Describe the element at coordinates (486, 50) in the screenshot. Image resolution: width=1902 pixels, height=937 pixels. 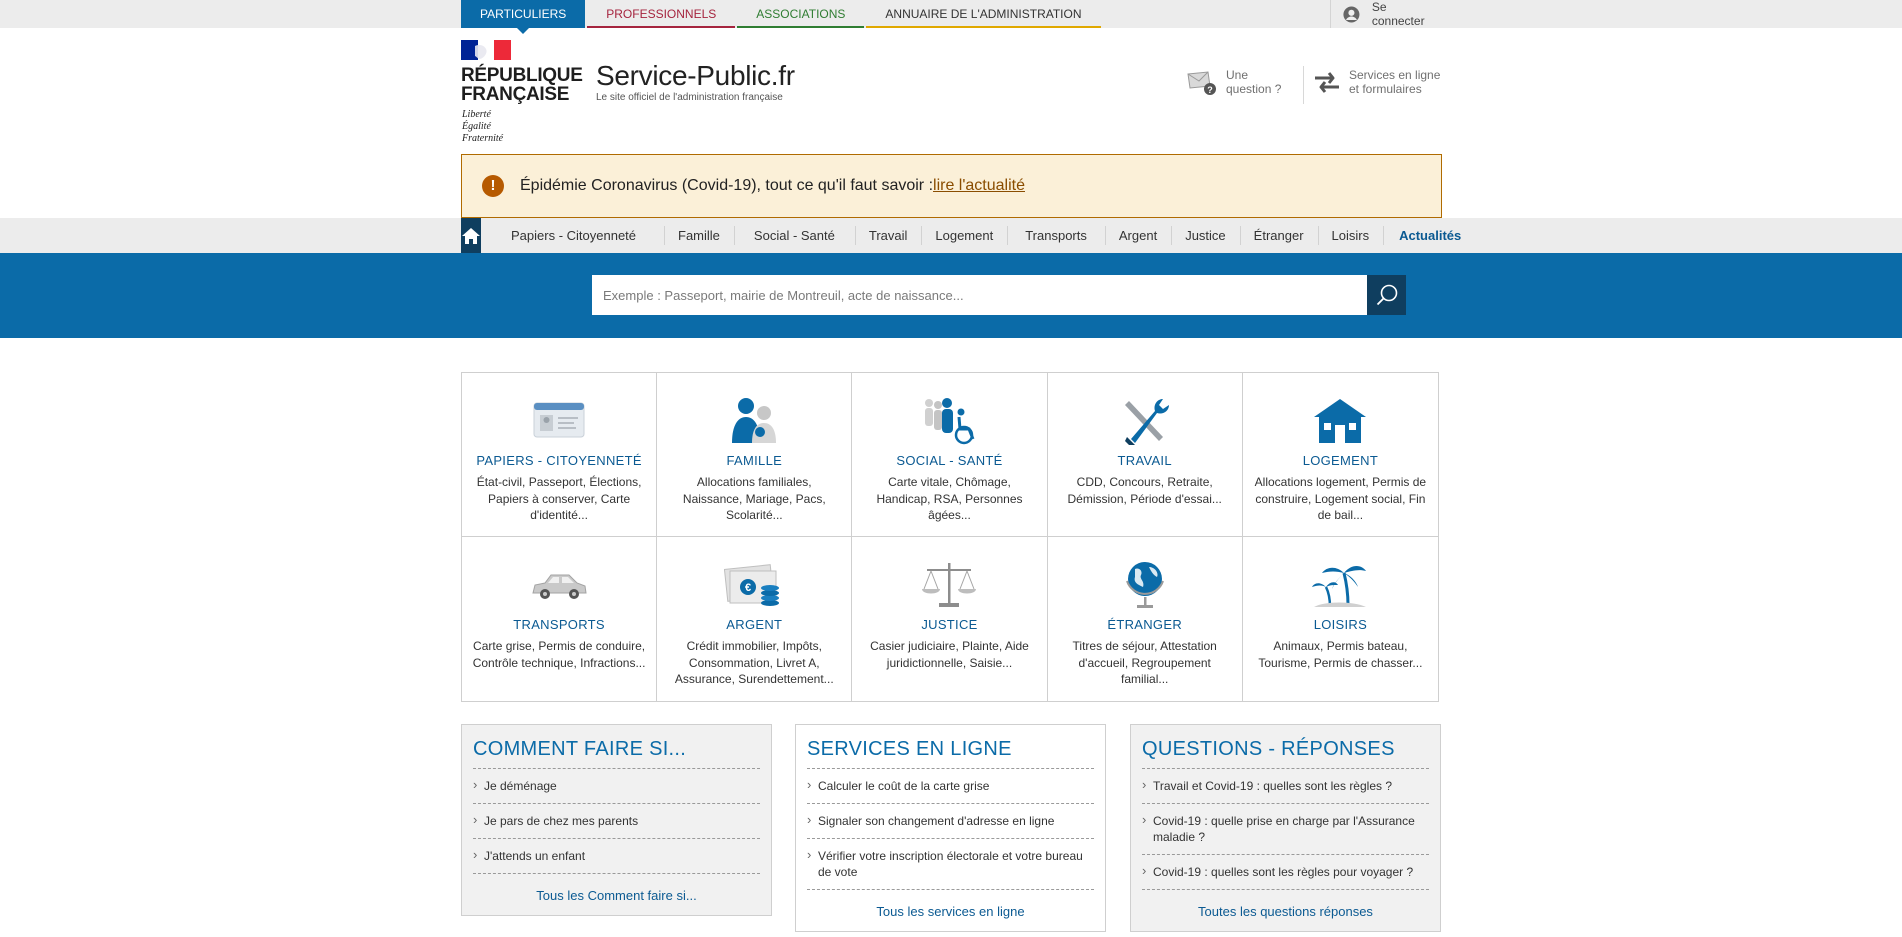
I see `marianne-flag-icon` at that location.